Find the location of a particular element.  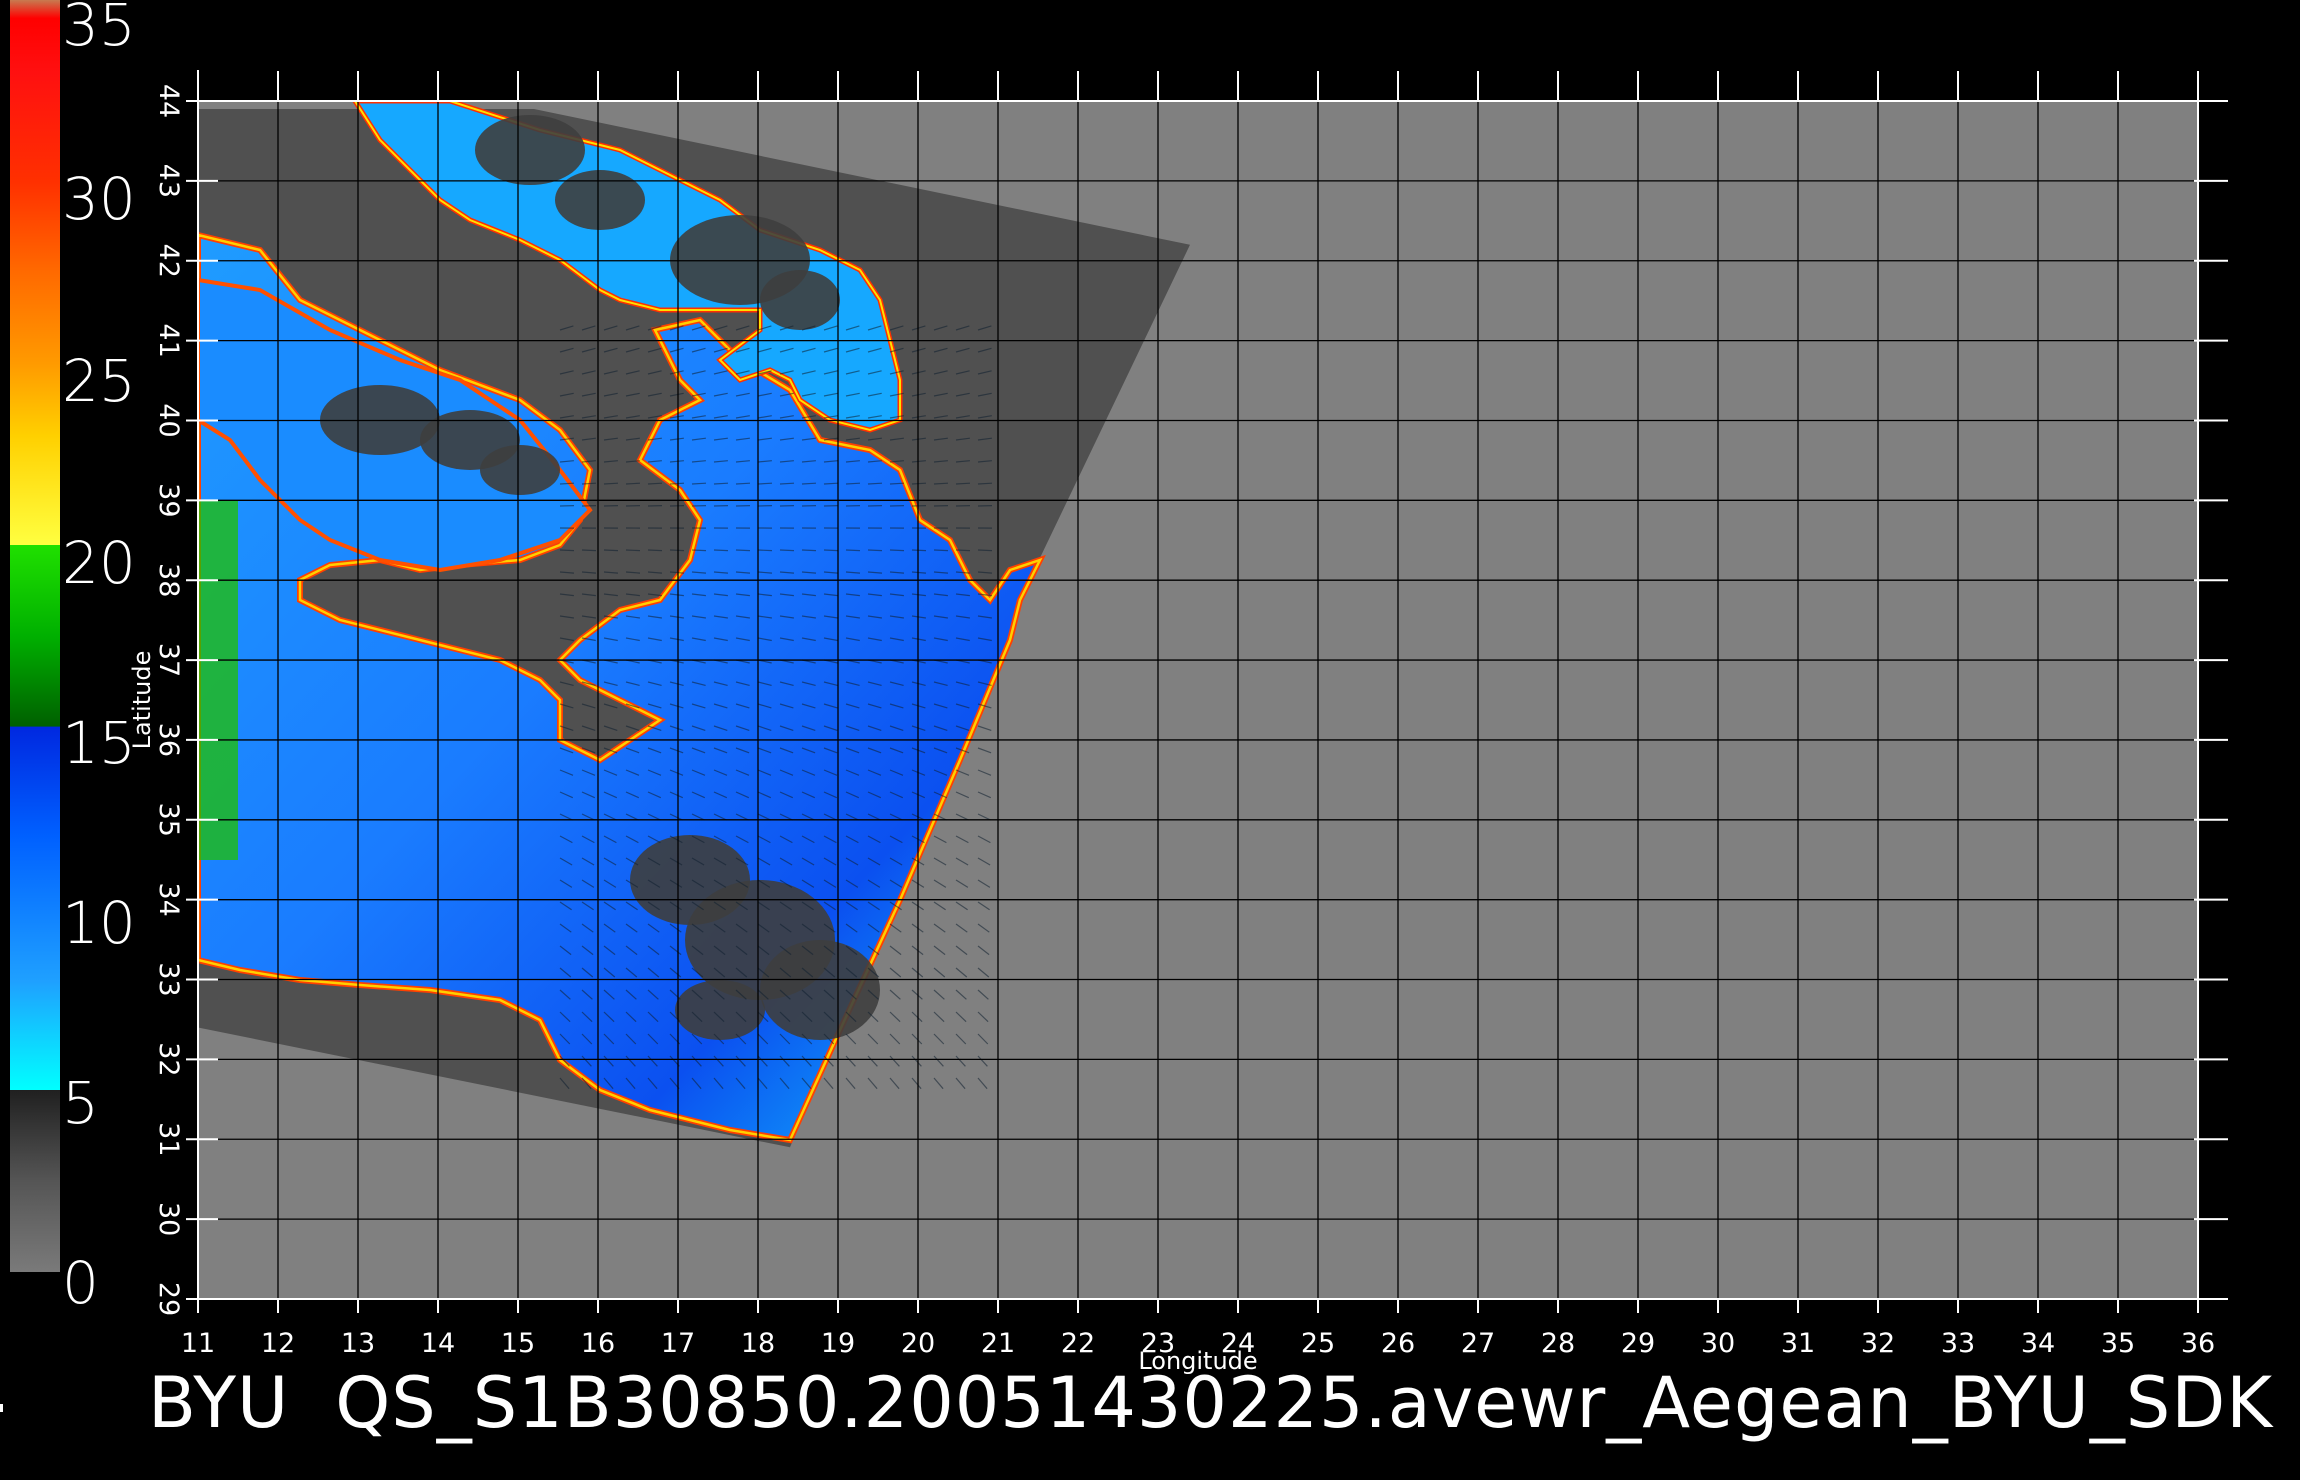

y-tick-label: 40 is located at coordinates (168, 420).